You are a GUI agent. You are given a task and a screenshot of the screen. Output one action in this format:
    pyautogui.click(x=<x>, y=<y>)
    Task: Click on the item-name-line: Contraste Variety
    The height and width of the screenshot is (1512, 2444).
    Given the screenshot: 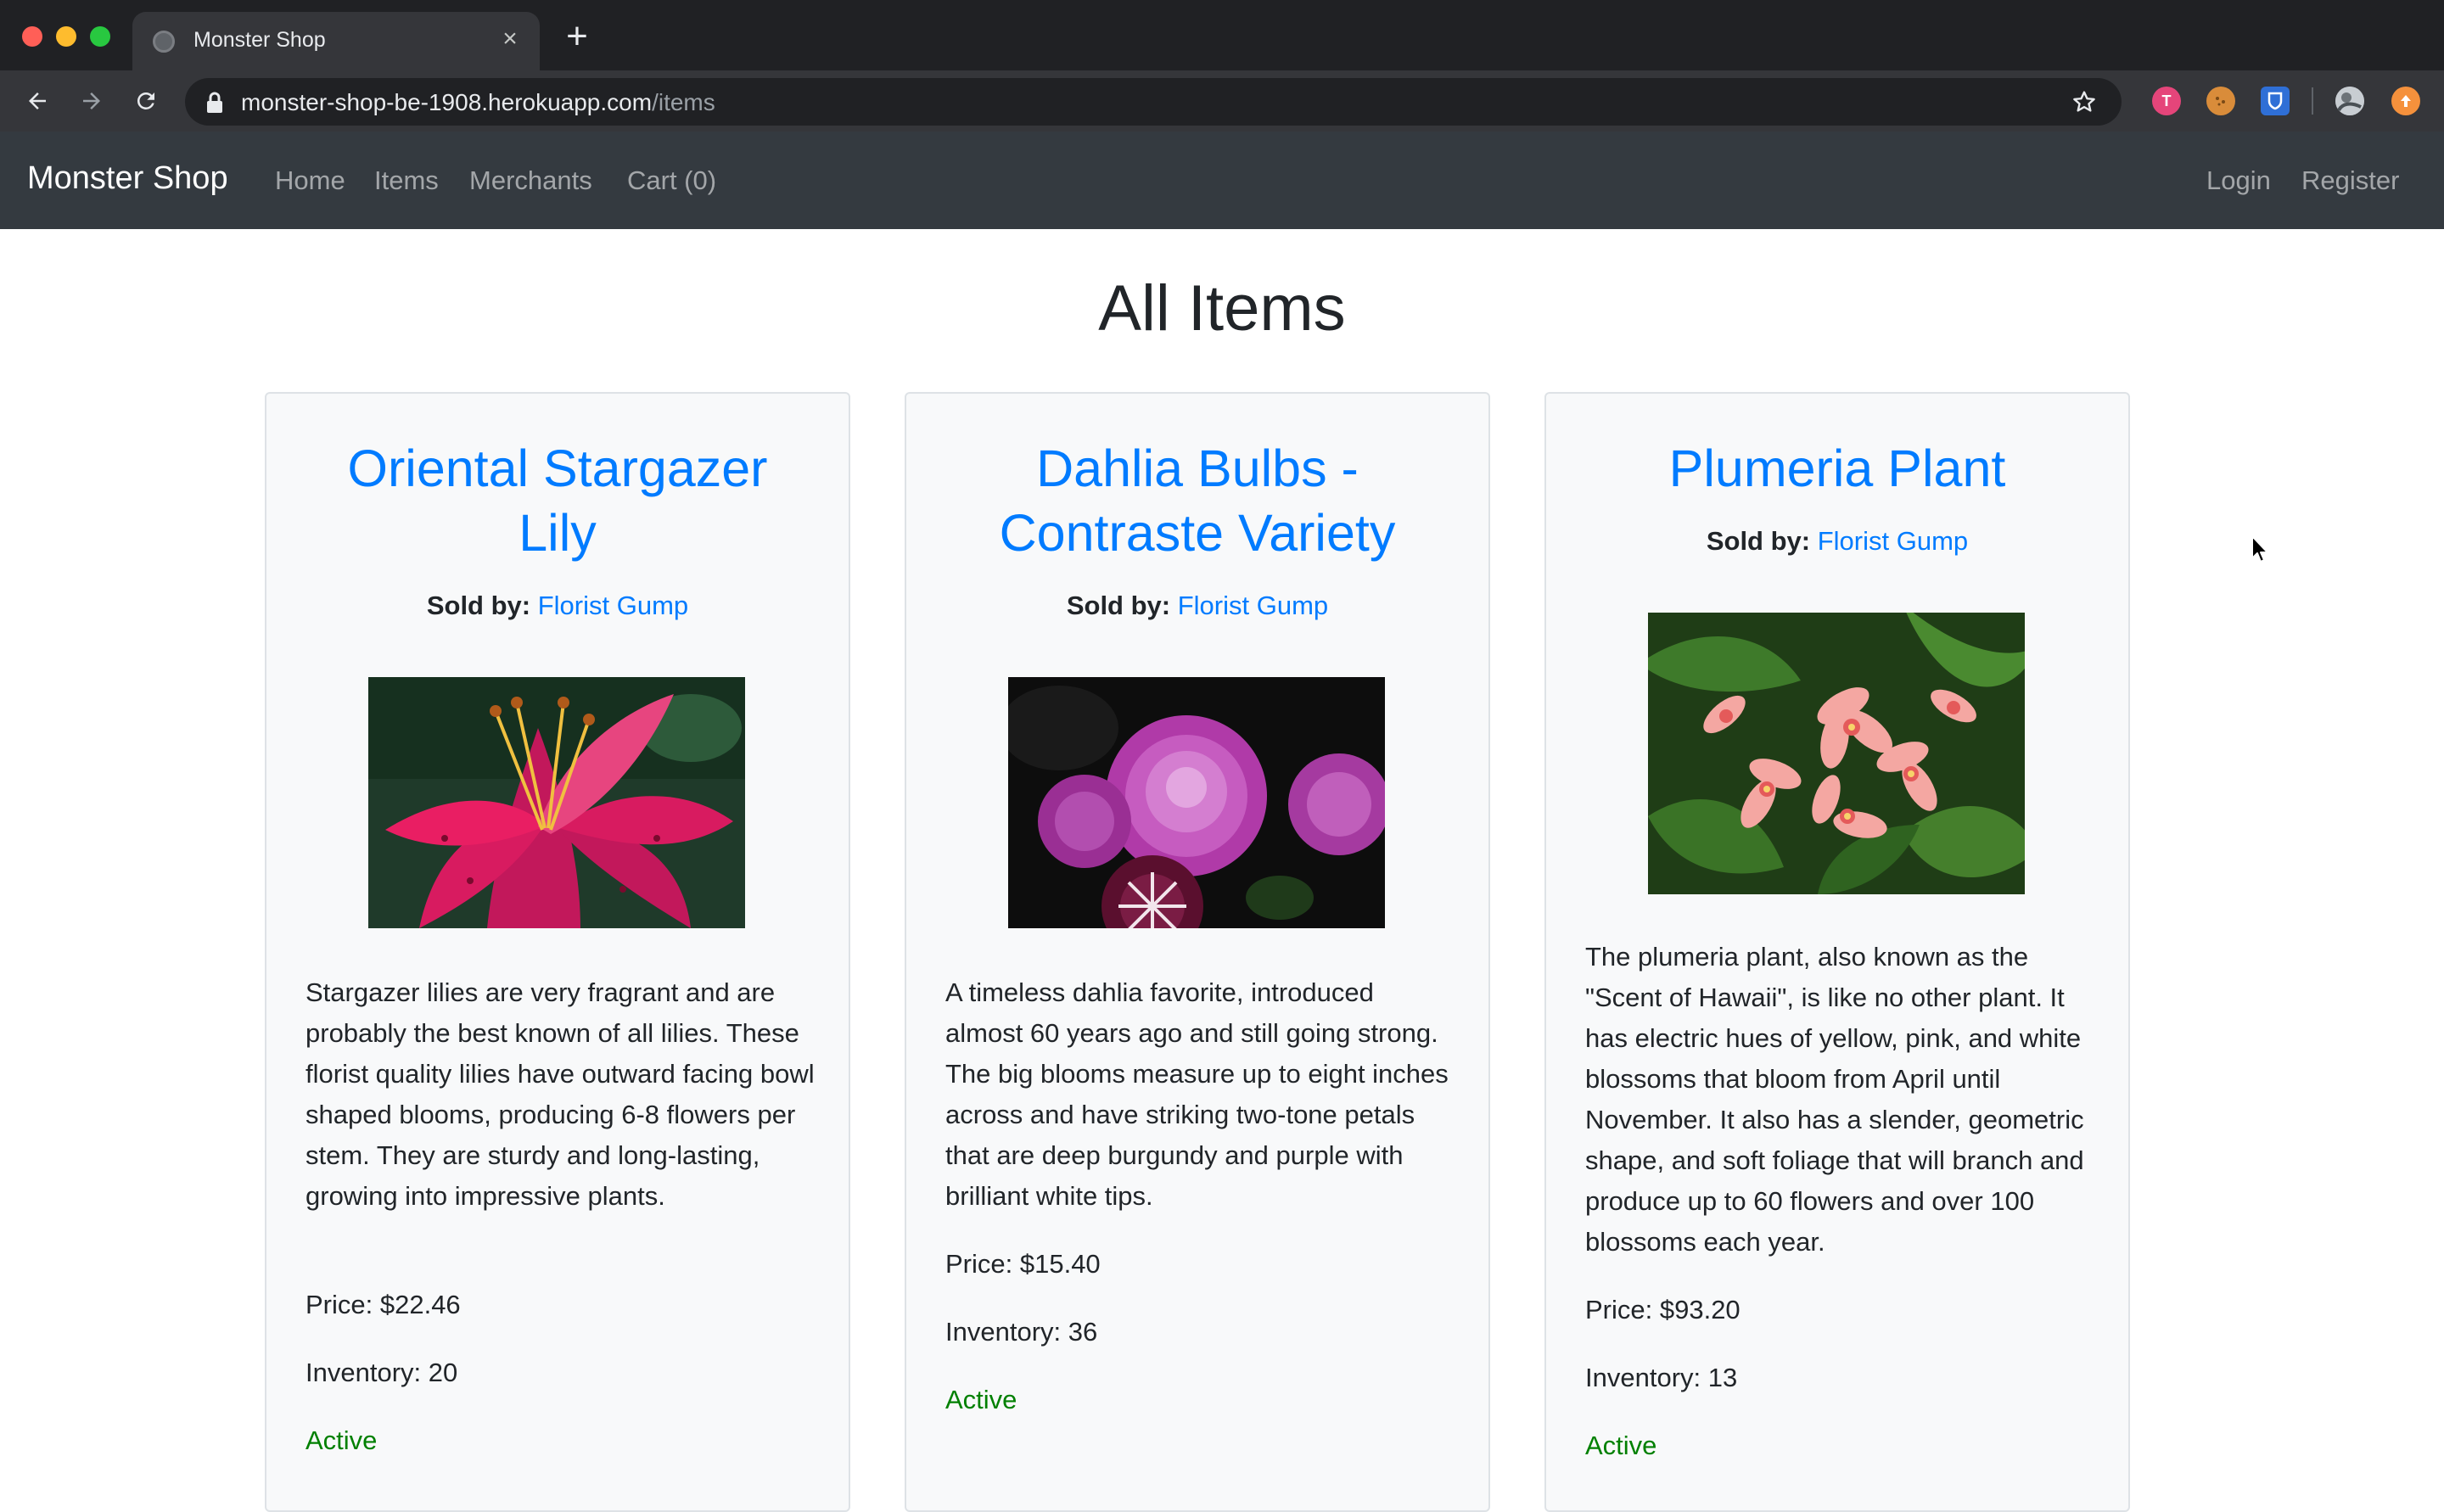 What is the action you would take?
    pyautogui.click(x=1197, y=533)
    